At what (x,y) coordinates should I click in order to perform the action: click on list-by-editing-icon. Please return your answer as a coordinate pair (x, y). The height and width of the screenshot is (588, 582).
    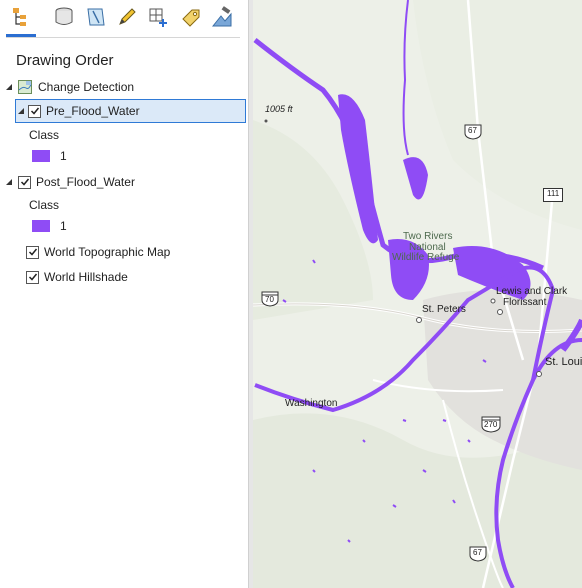
    Looking at the image, I should click on (127, 17).